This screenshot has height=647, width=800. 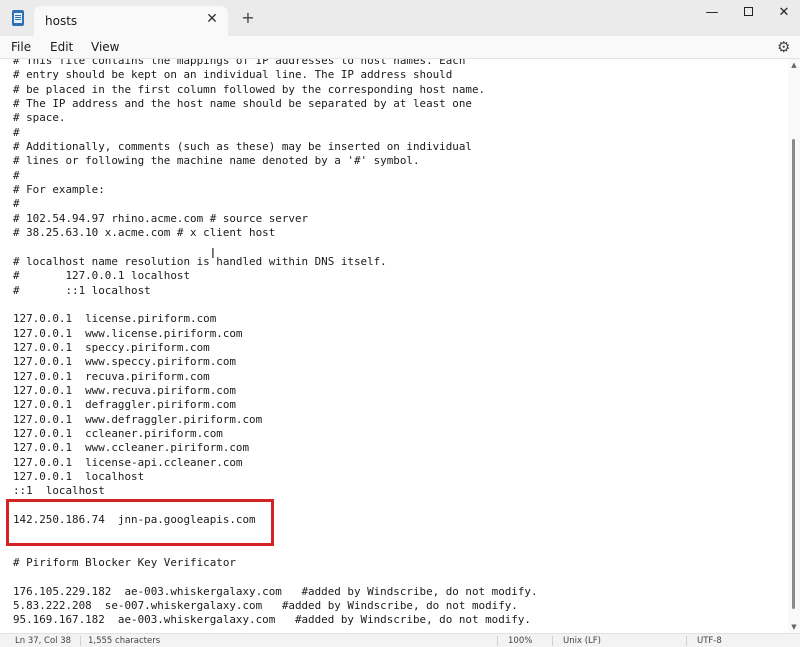 I want to click on menu-view: View, so click(x=105, y=47).